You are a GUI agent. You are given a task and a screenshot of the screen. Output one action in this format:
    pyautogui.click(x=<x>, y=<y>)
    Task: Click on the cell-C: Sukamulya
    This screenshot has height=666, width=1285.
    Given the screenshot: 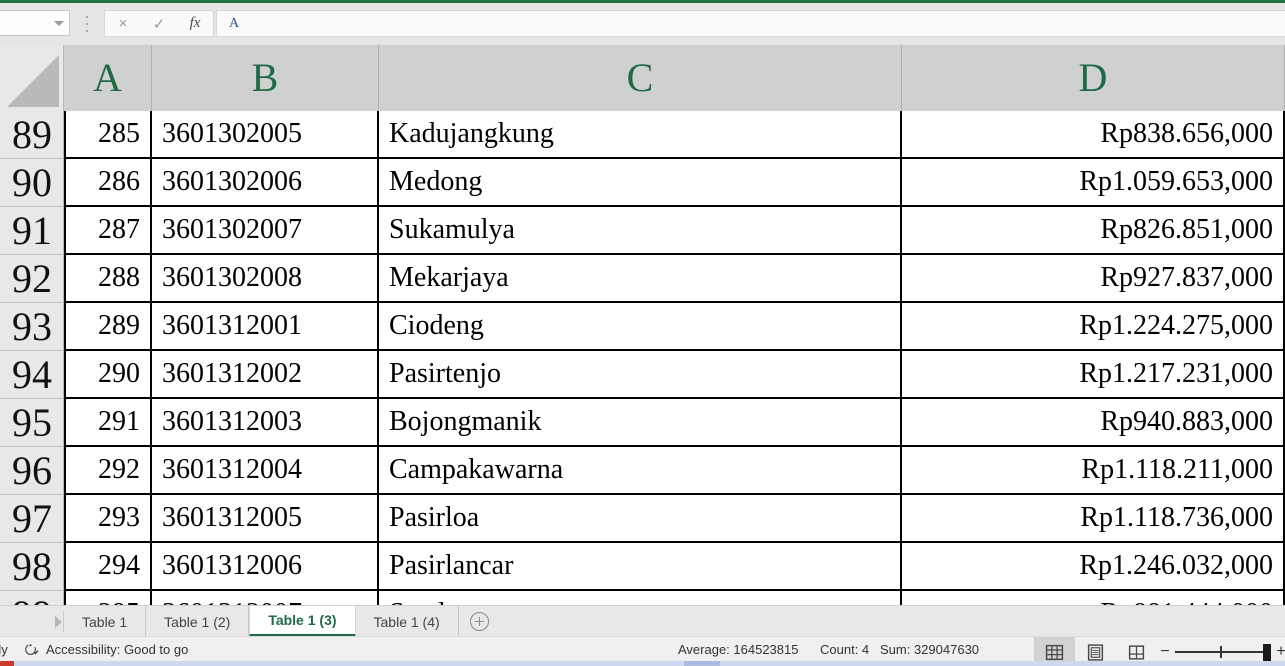 What is the action you would take?
    pyautogui.click(x=640, y=231)
    